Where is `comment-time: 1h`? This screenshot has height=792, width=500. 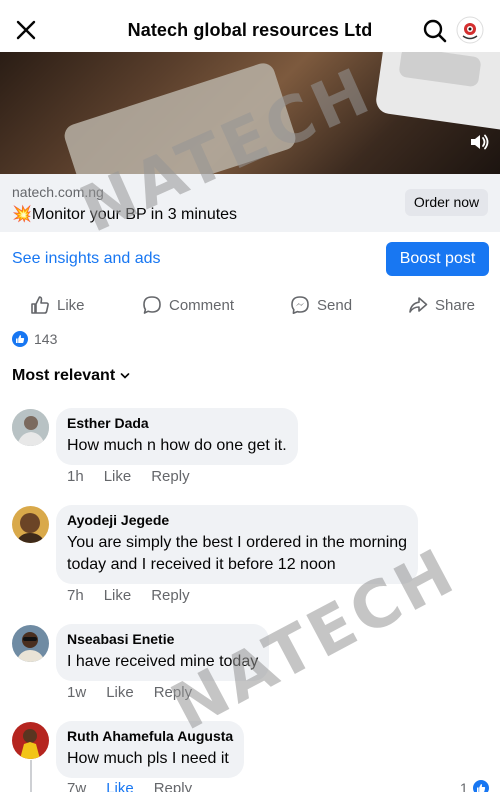
comment-time: 1h is located at coordinates (75, 476).